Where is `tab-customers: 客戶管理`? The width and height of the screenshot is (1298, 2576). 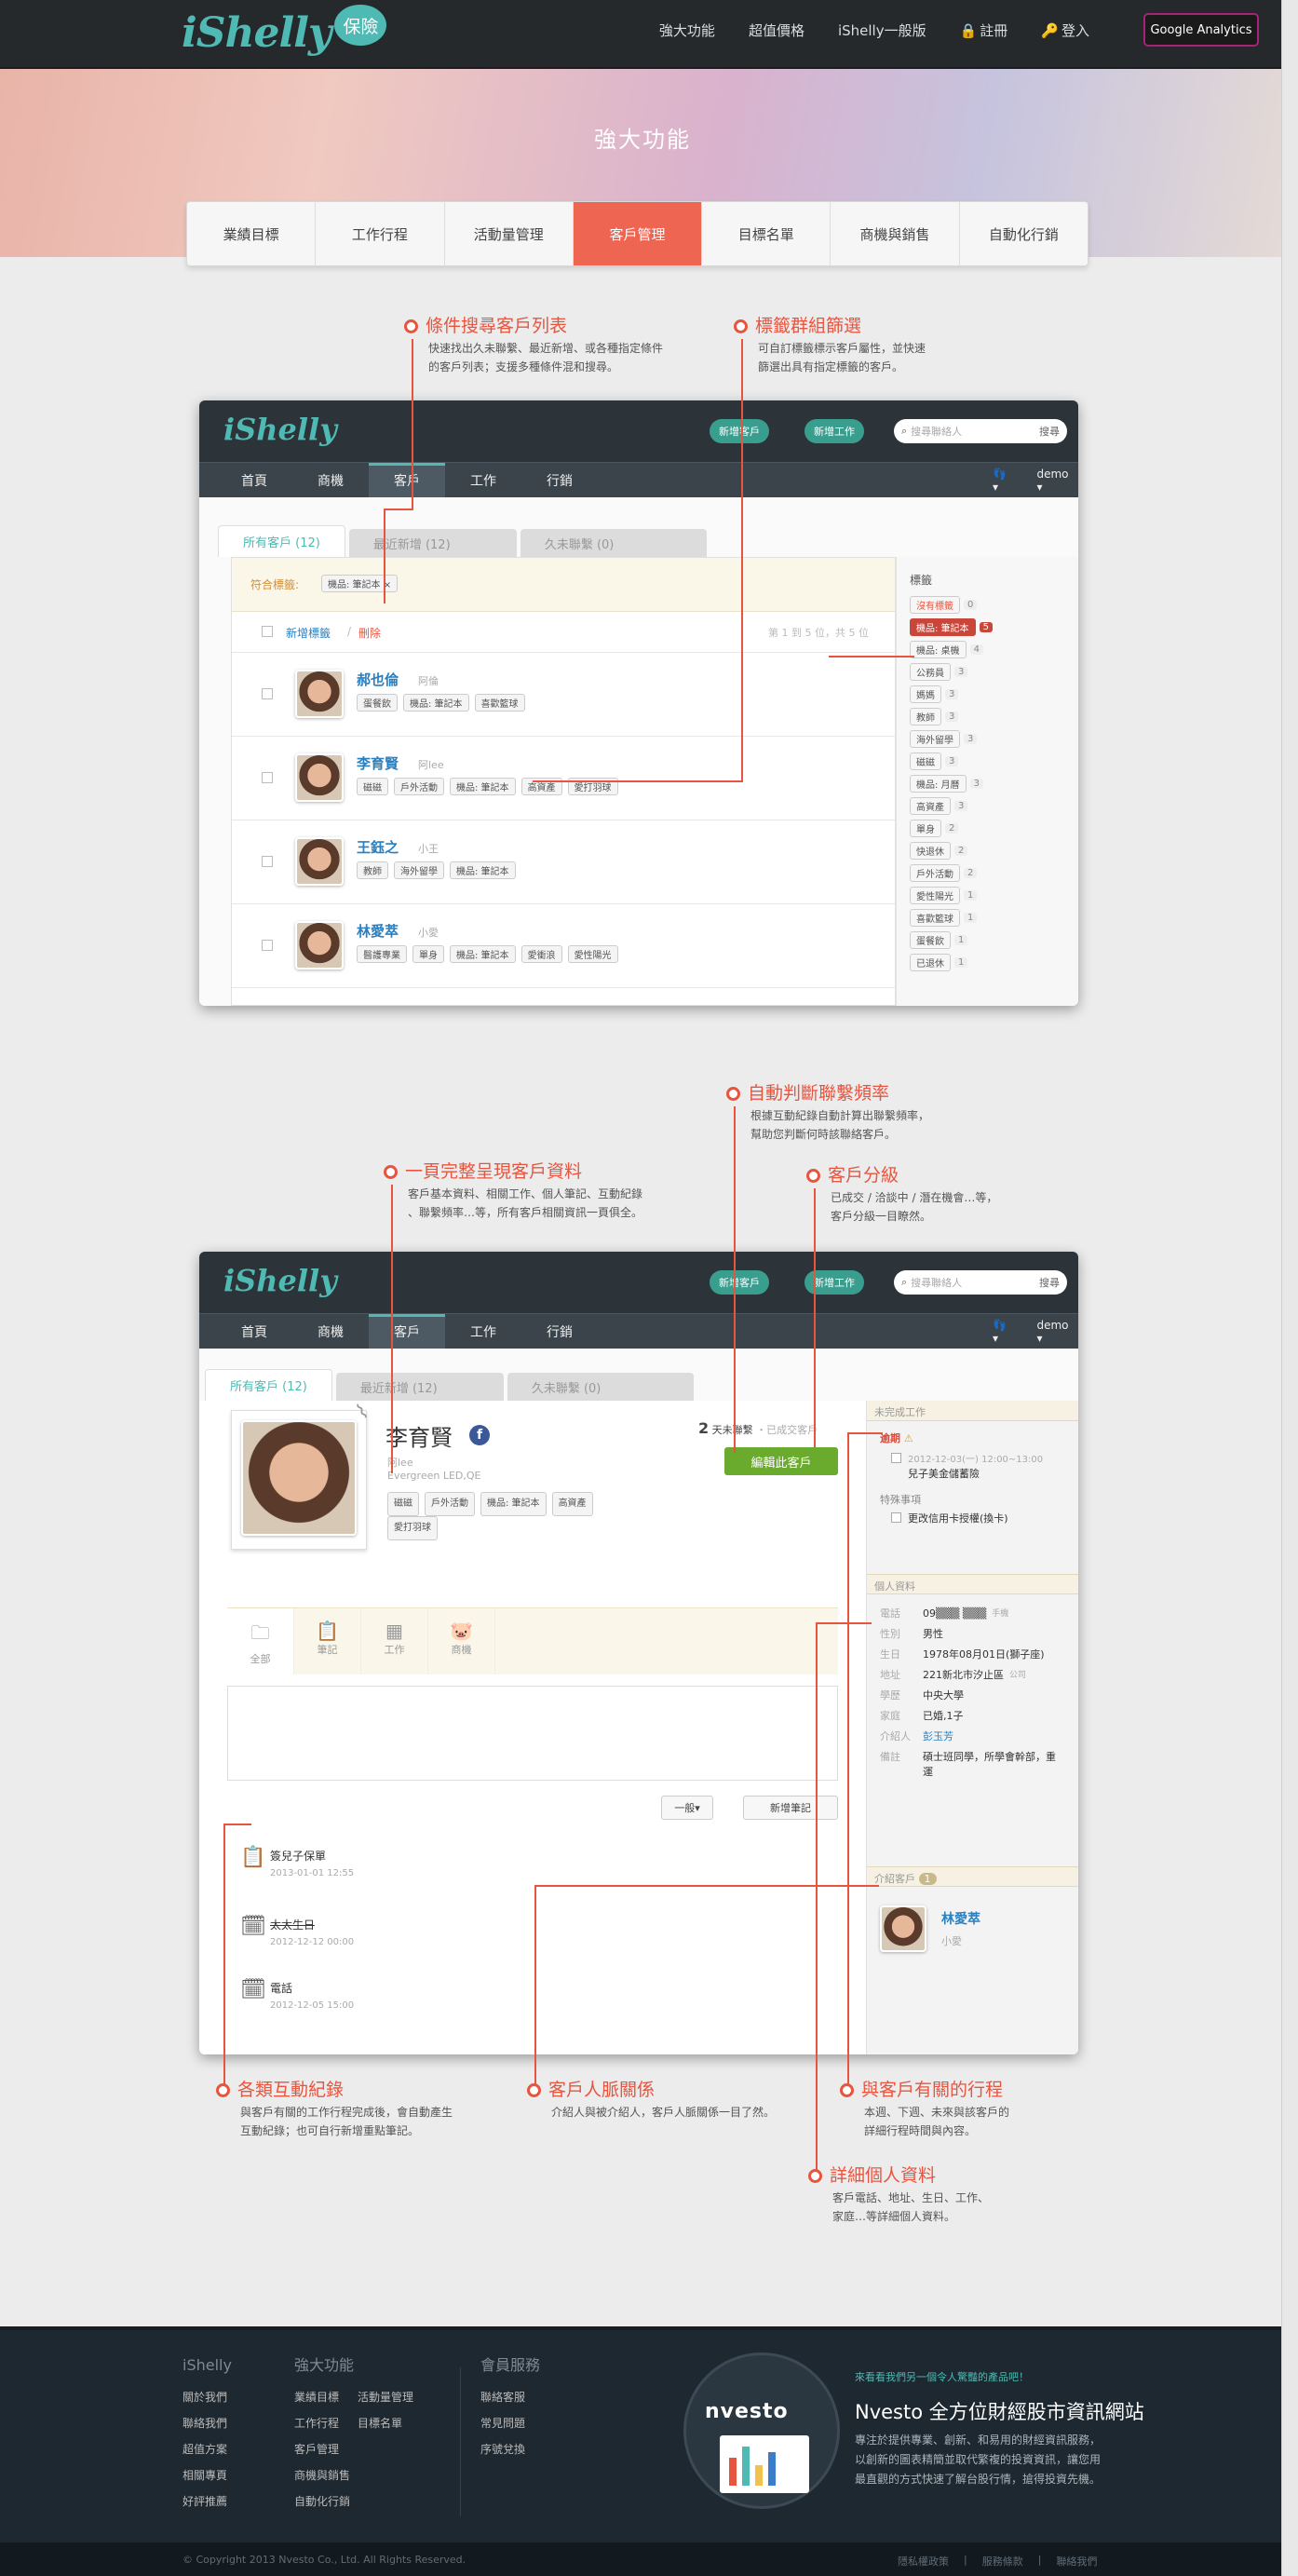
tab-customers: 客戶管理 is located at coordinates (638, 233).